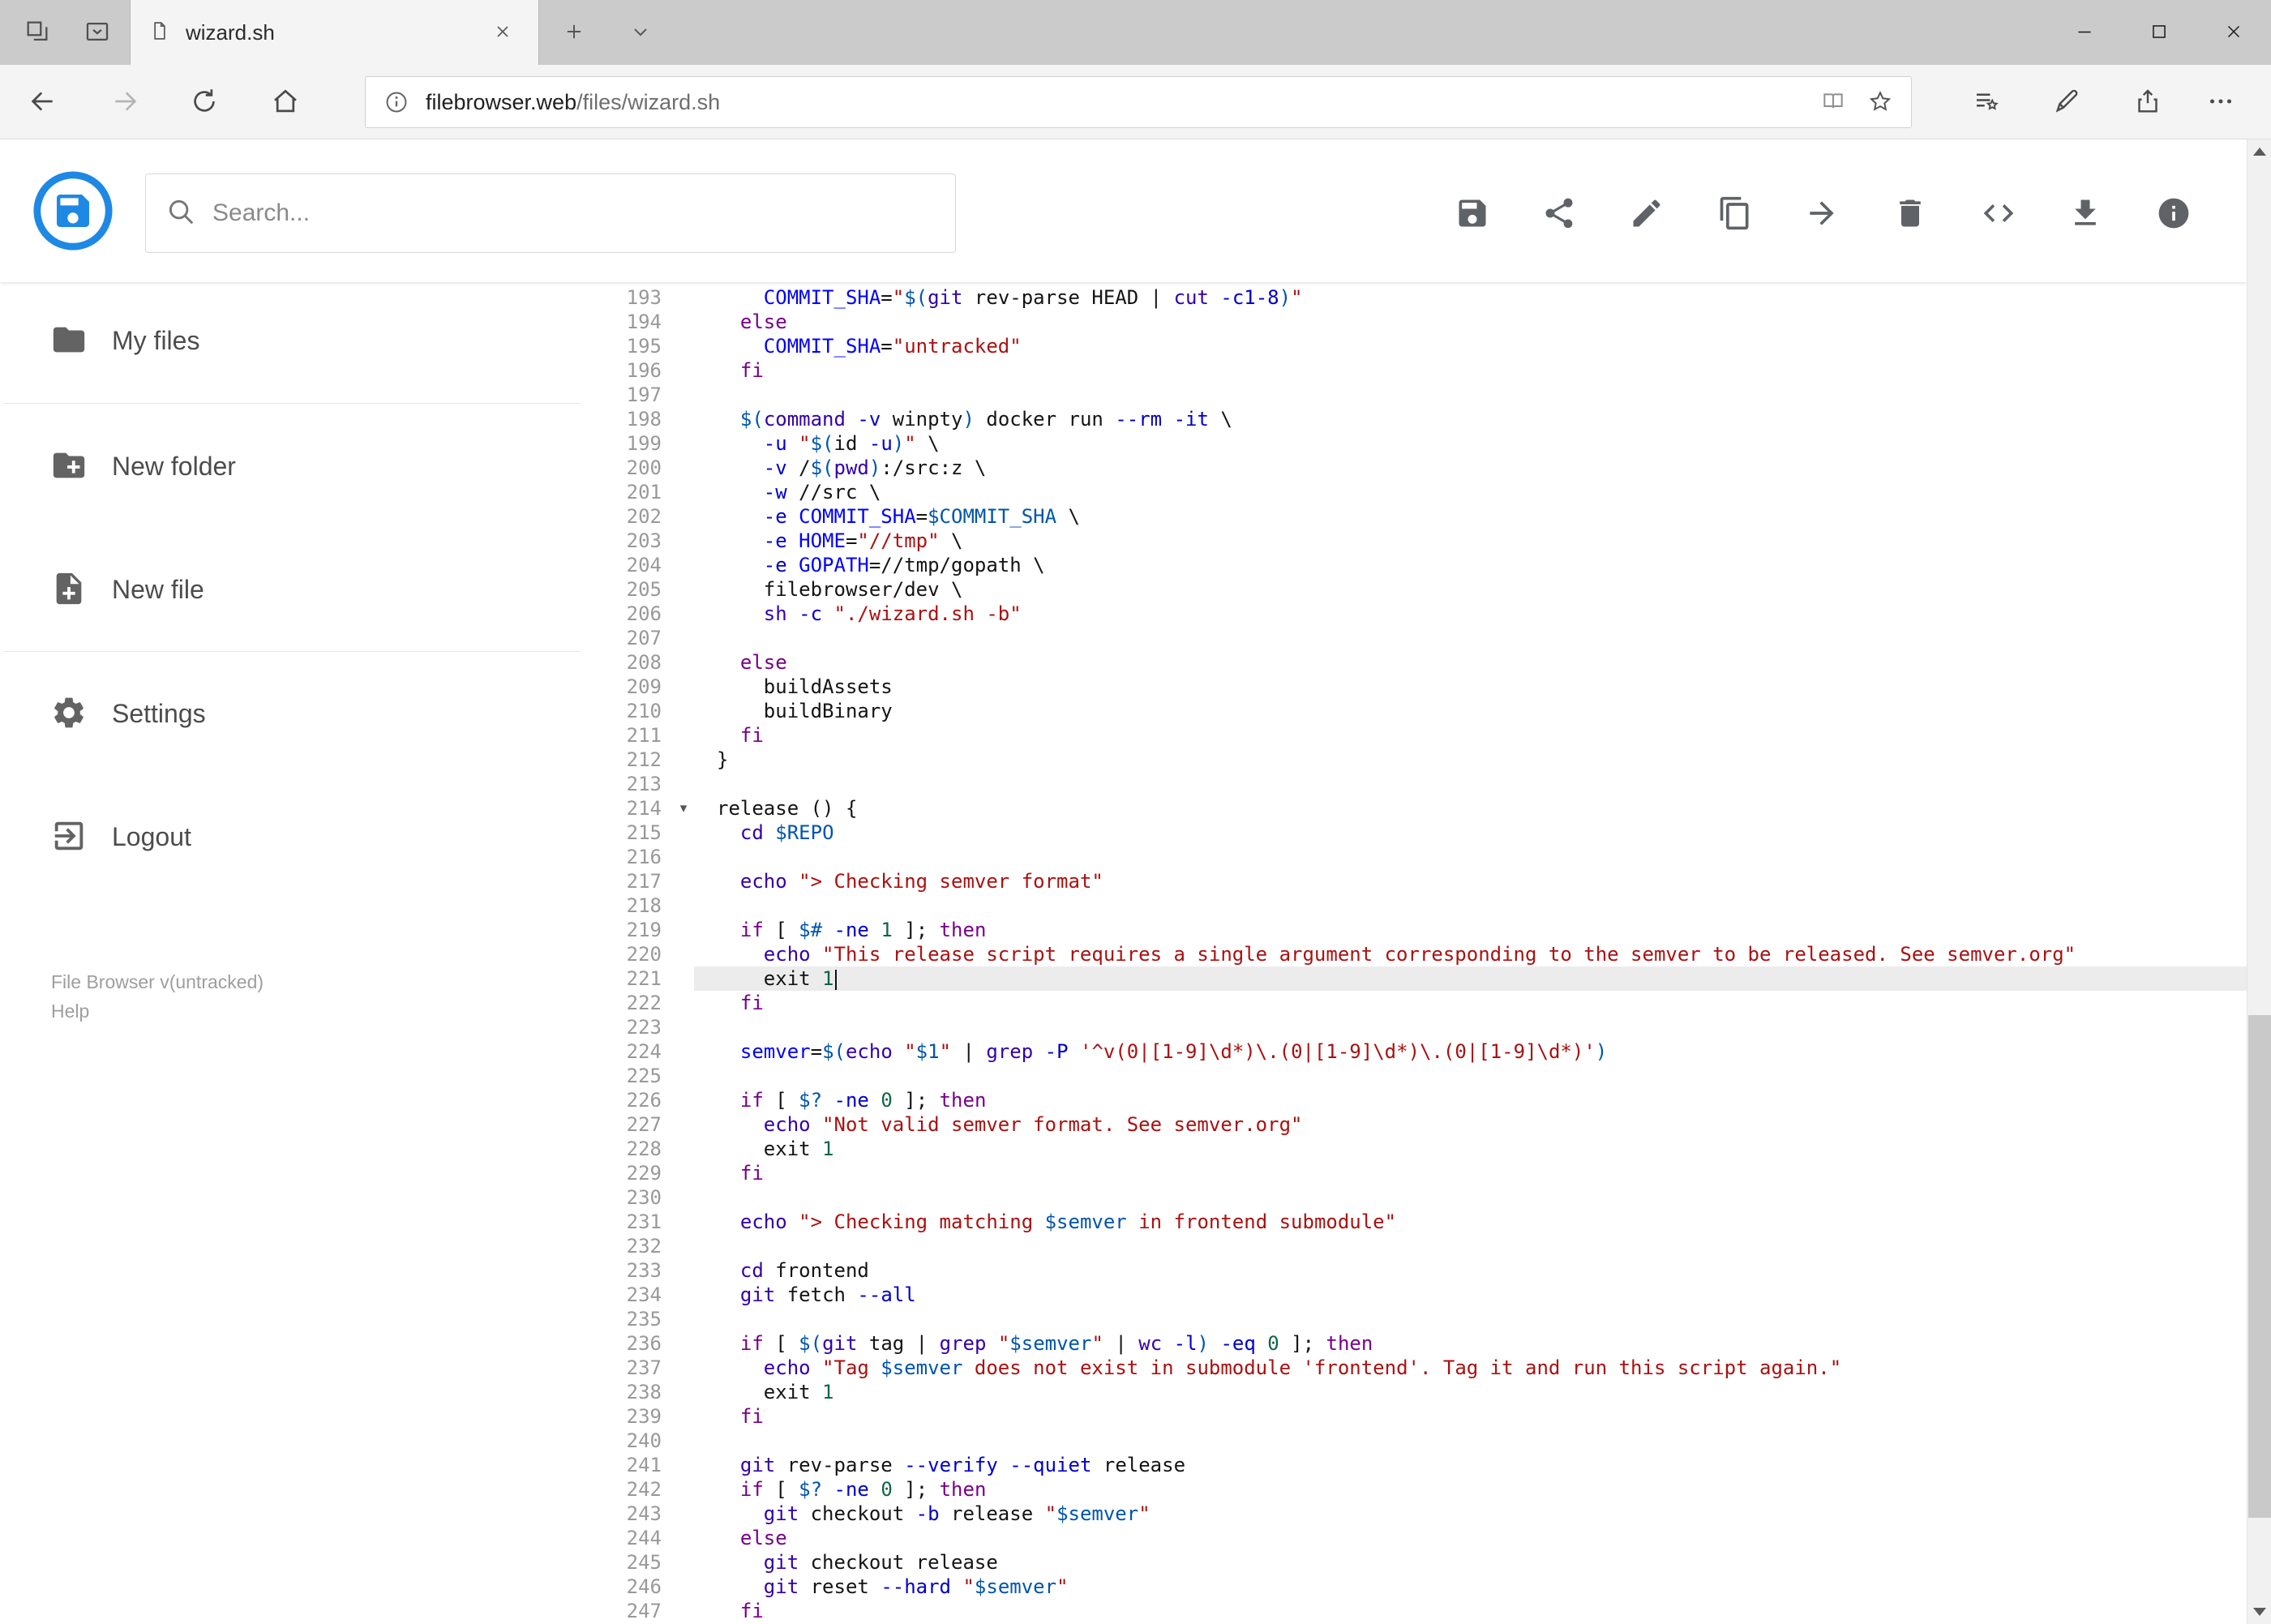  I want to click on code-line: 213, so click(1418, 784).